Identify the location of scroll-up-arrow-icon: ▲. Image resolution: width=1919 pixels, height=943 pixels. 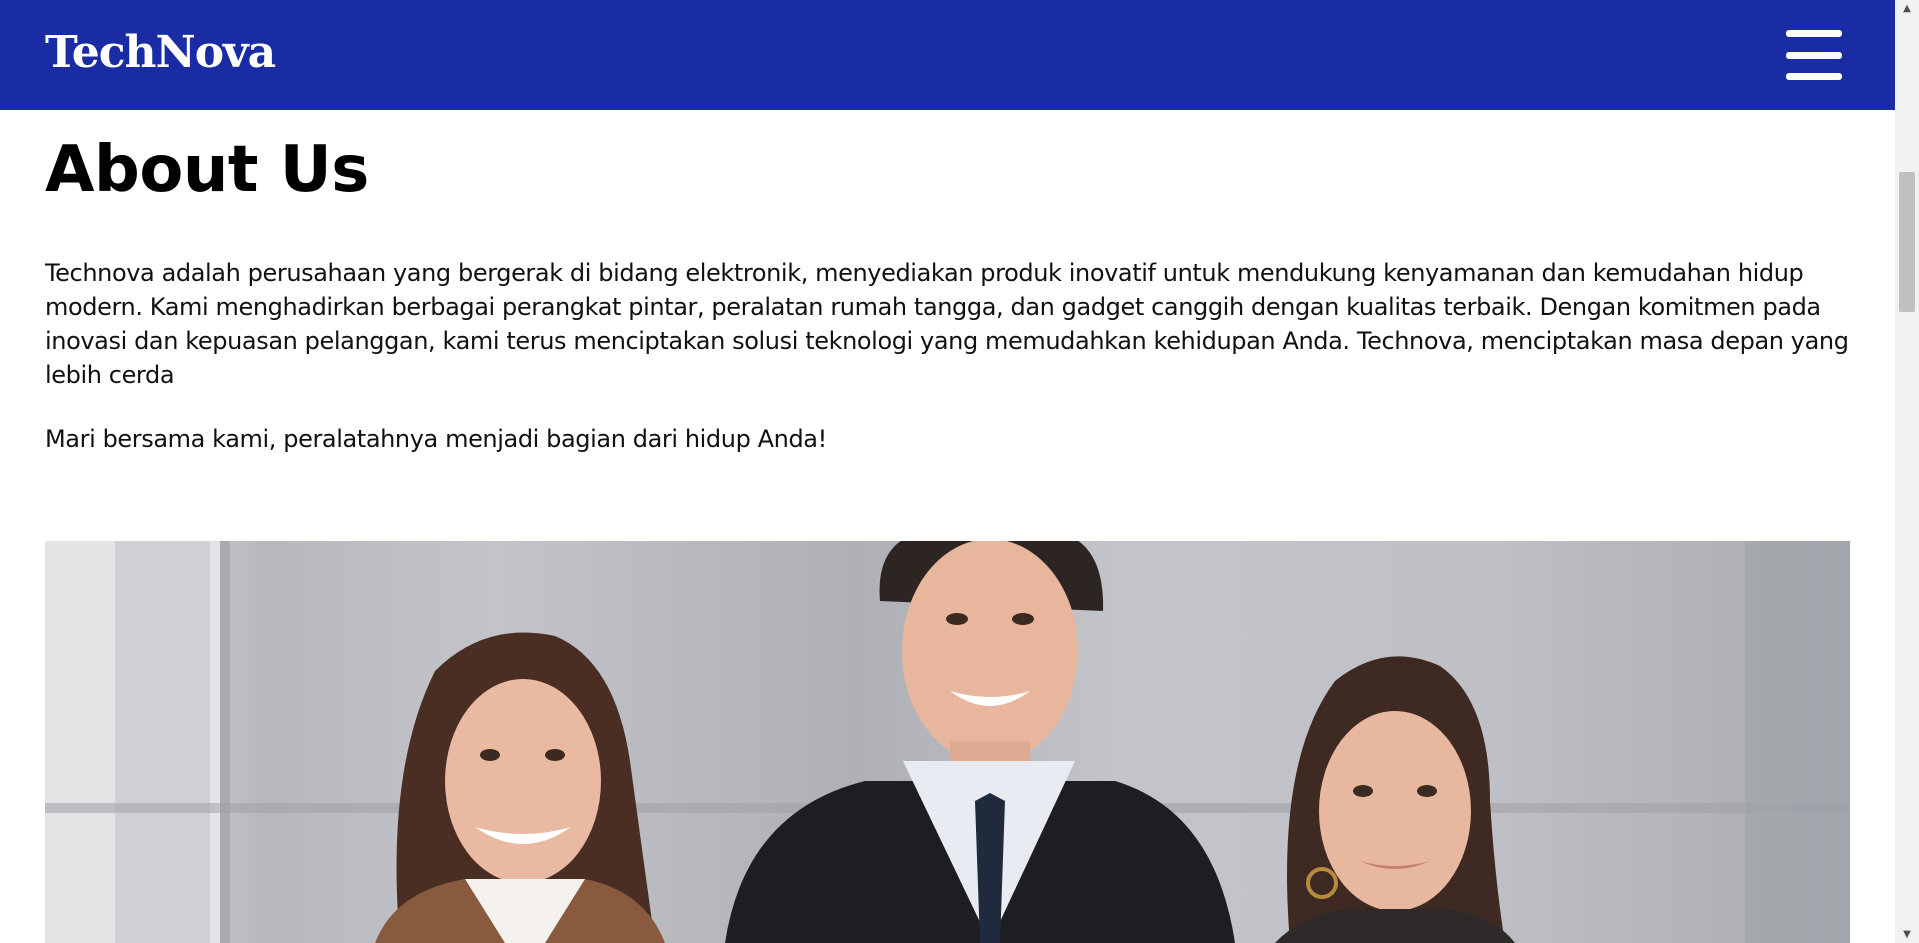
(1907, 8).